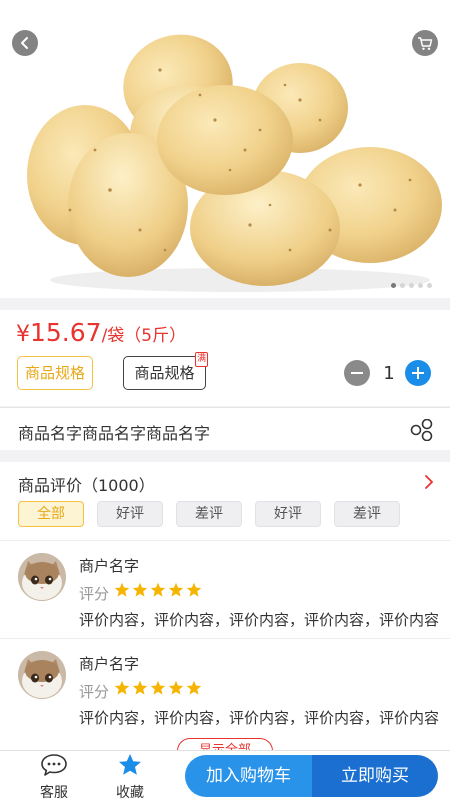 The image size is (450, 800). Describe the element at coordinates (144, 336) in the screenshot. I see `price-unit: /袋（5斤）` at that location.